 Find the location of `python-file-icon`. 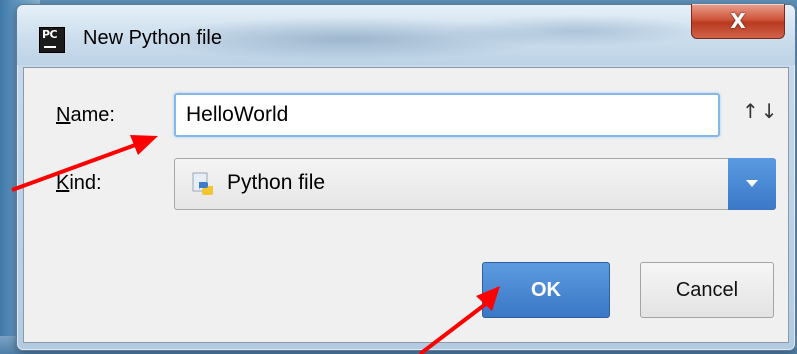

python-file-icon is located at coordinates (202, 183).